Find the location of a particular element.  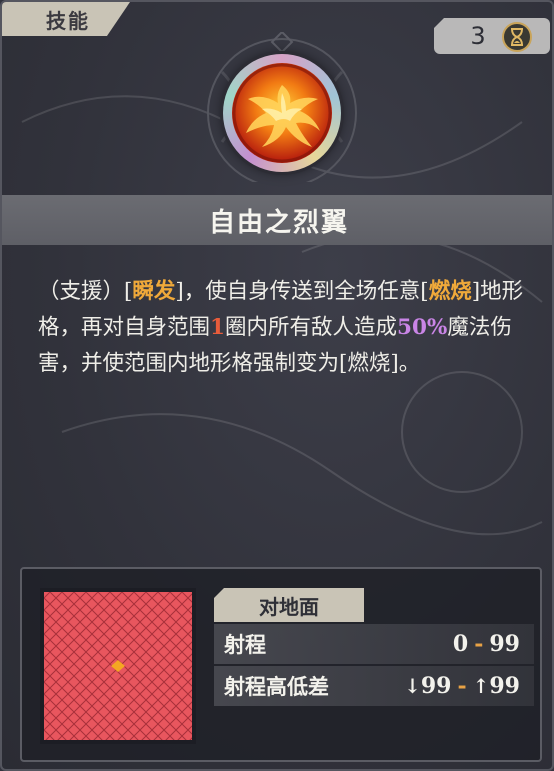

range-max: 99 is located at coordinates (504, 644).